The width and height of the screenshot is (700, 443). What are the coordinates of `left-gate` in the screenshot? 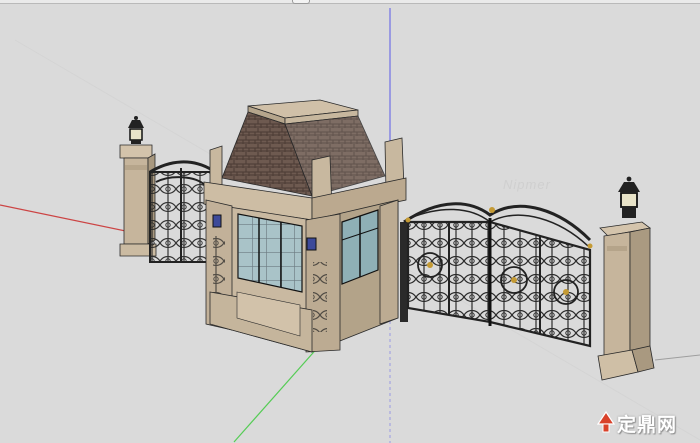 It's located at (181, 211).